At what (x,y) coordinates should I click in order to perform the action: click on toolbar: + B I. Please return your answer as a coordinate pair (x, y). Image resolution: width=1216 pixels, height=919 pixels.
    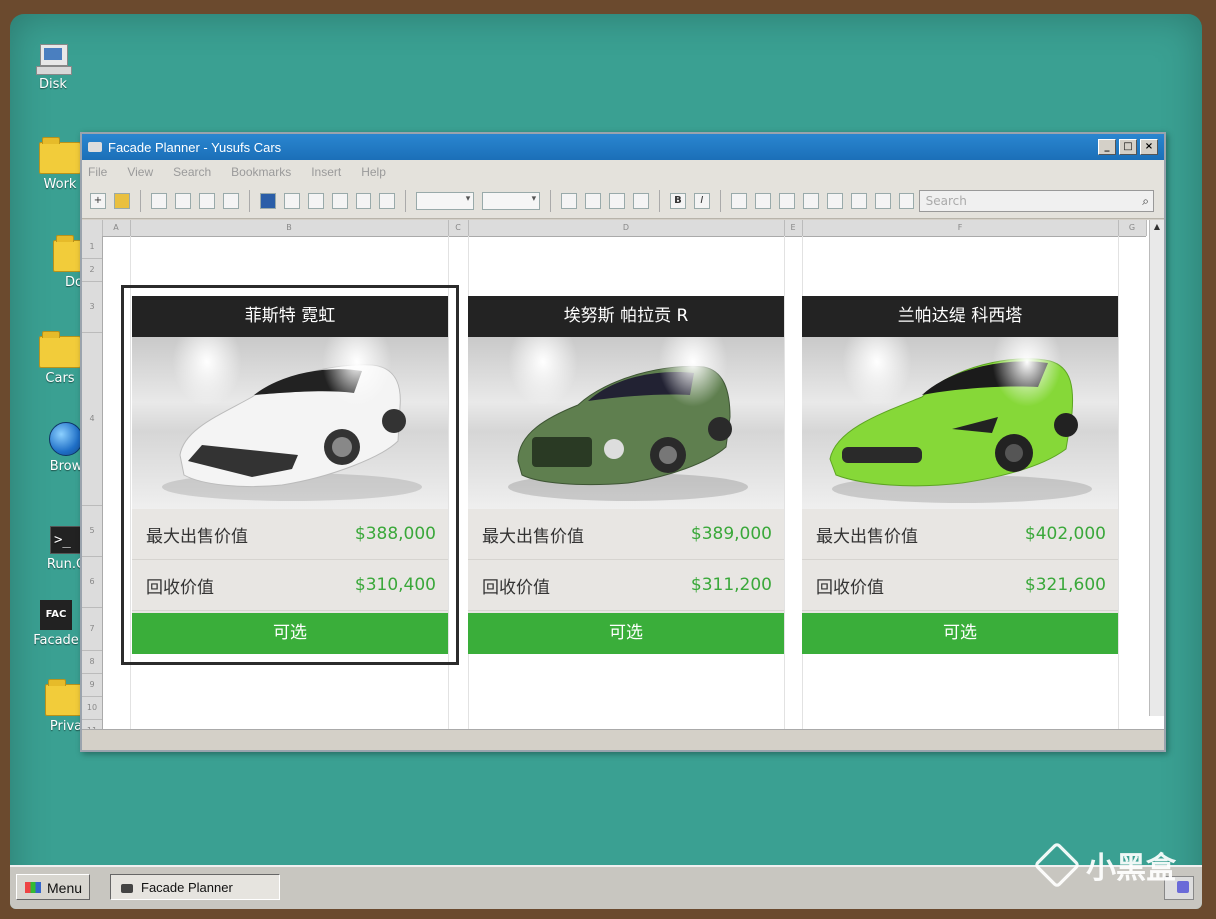
    Looking at the image, I should click on (623, 201).